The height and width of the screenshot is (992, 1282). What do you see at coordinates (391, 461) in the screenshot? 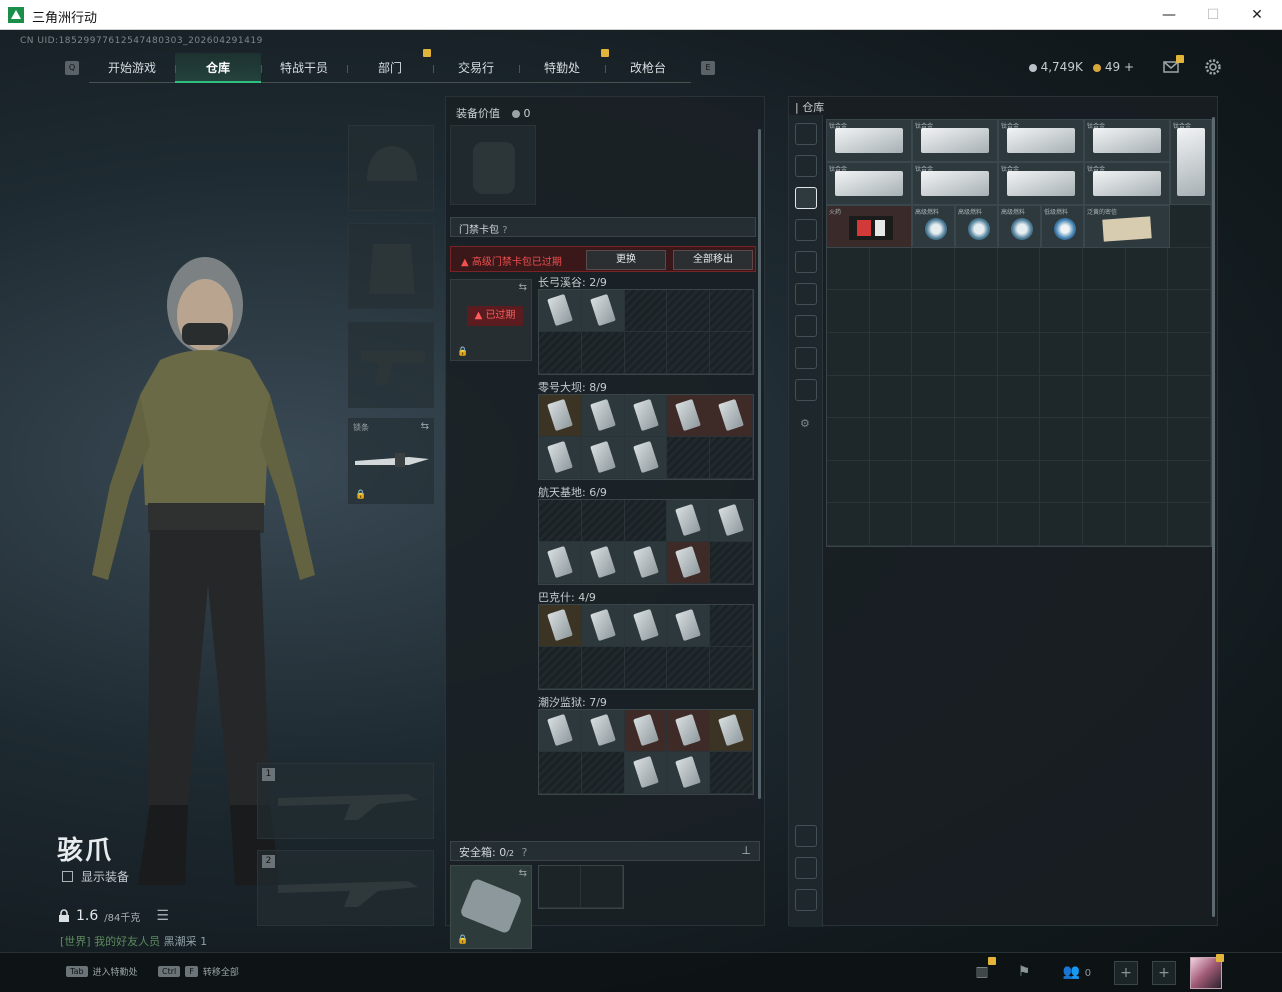
I see `melee-slot: 锁条 ⇆ 🔒` at bounding box center [391, 461].